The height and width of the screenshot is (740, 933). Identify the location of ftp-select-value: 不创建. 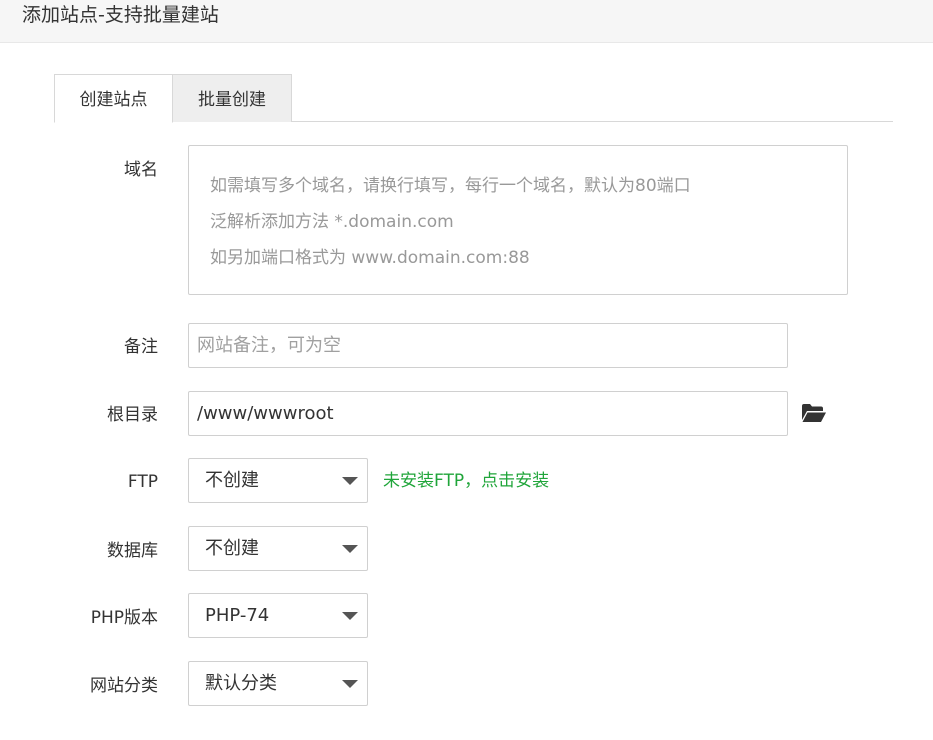
(232, 480).